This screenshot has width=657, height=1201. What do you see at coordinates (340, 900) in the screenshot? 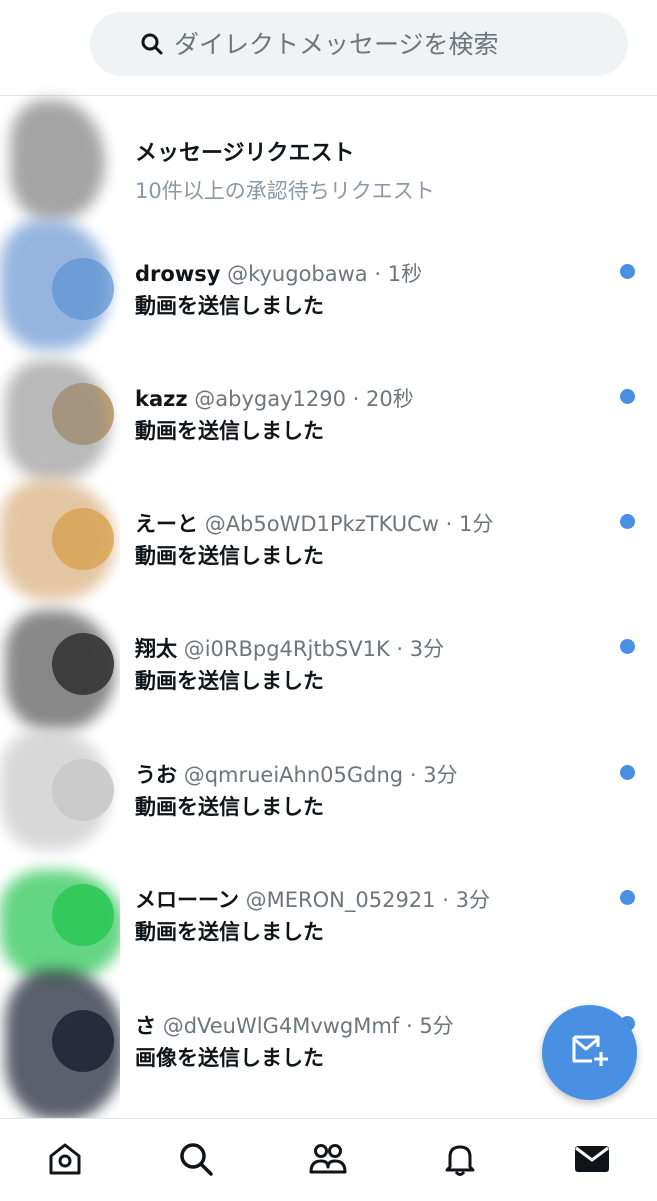
I see `sender-handle: @MERON_052921` at bounding box center [340, 900].